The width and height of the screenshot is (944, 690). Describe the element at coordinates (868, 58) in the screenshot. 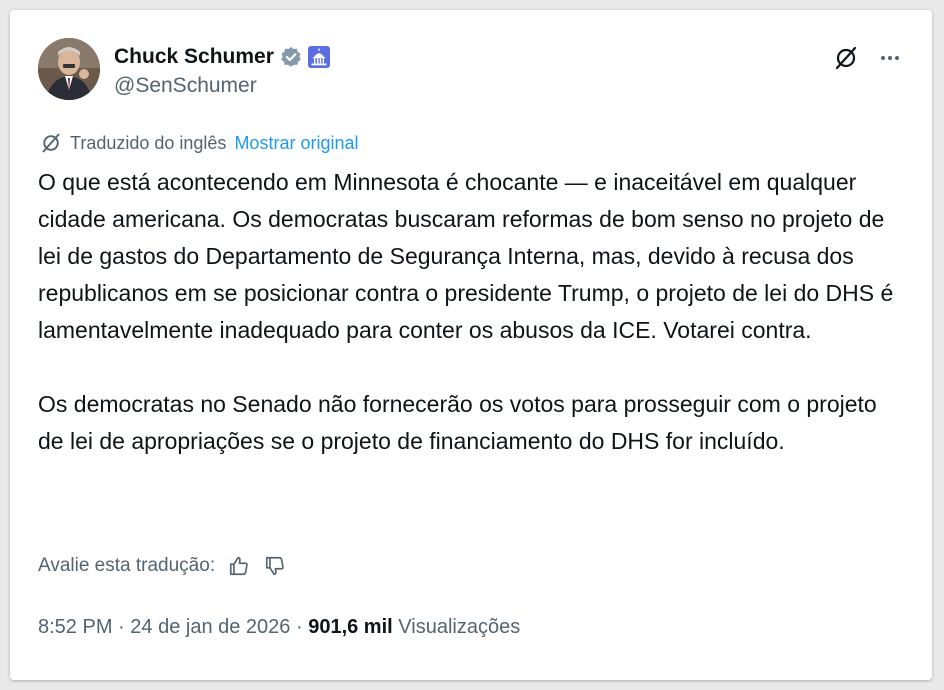

I see `tweet-actions-top` at that location.